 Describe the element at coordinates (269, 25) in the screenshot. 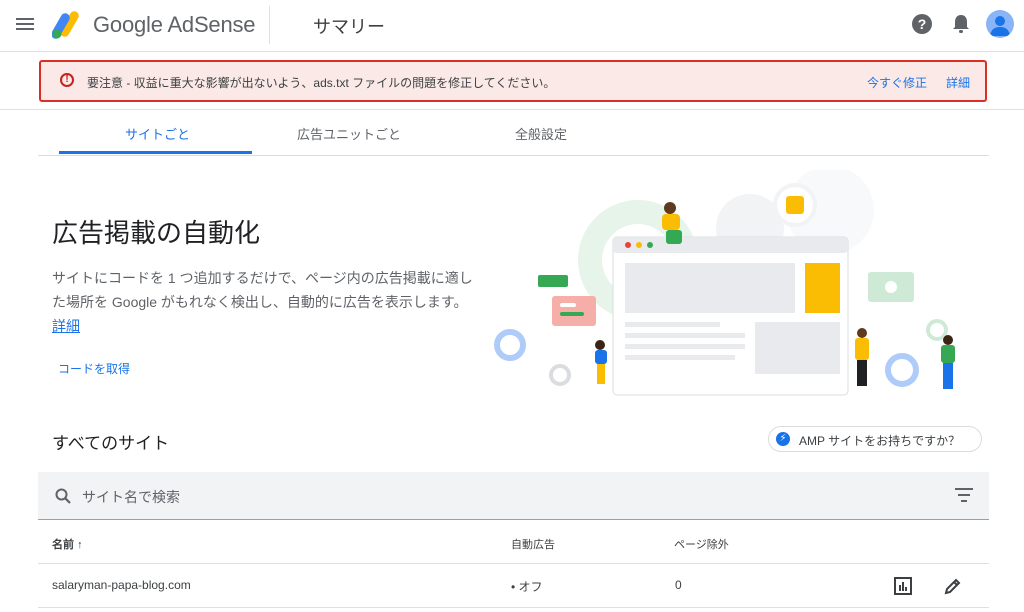

I see `header-divider` at that location.